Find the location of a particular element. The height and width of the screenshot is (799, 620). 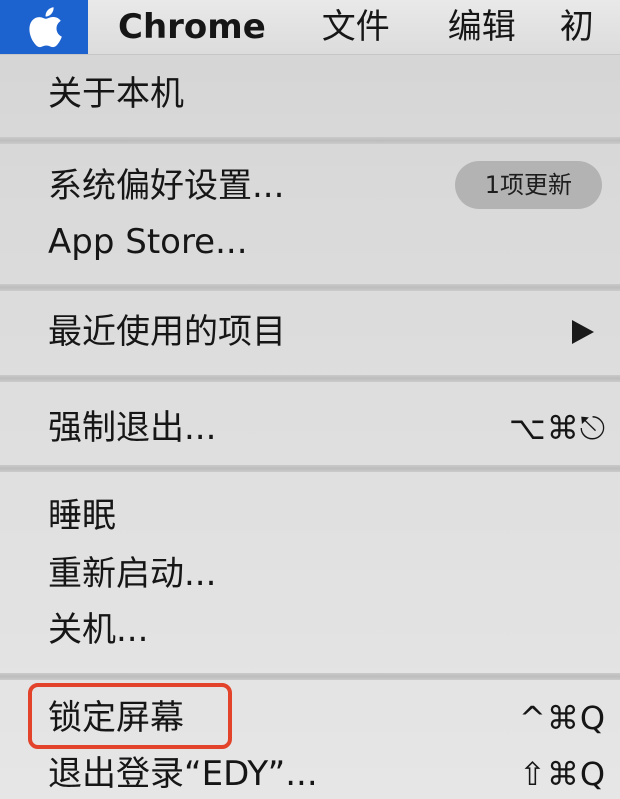

menubar-item-view: 初 is located at coordinates (577, 27).